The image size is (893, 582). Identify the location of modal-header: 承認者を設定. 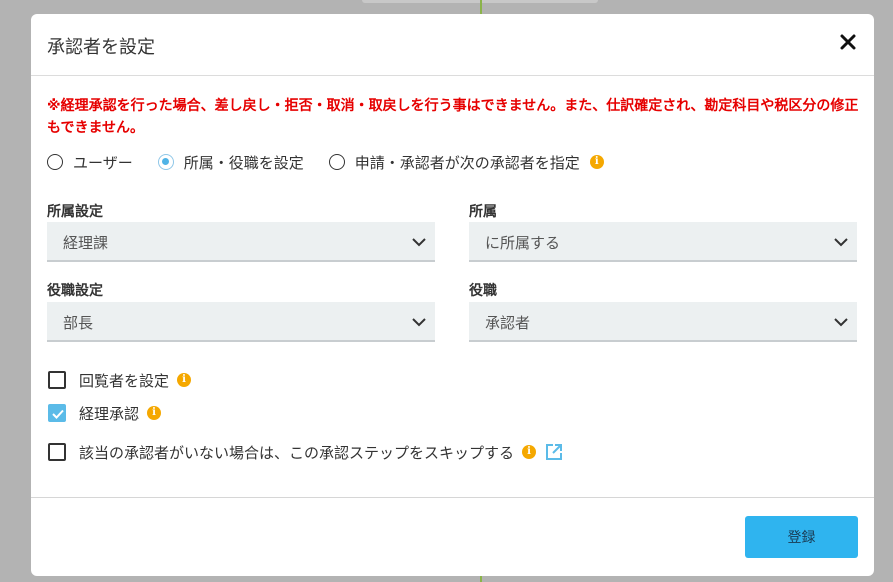
(452, 45).